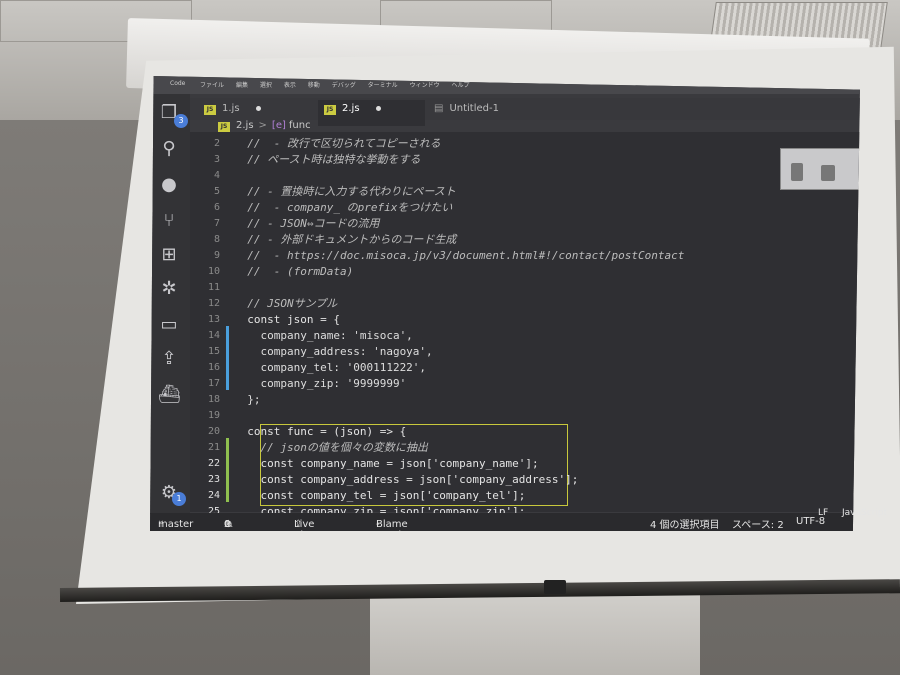 This screenshot has width=900, height=675. What do you see at coordinates (520, 320) in the screenshot?
I see `code-line: 13 const json = {` at bounding box center [520, 320].